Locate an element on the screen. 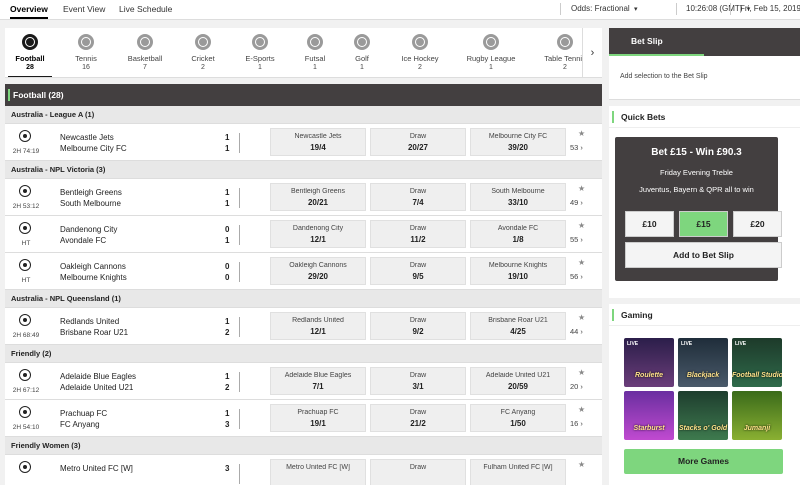 The image size is (800, 485). sport-football: Football 28 is located at coordinates (32, 55).